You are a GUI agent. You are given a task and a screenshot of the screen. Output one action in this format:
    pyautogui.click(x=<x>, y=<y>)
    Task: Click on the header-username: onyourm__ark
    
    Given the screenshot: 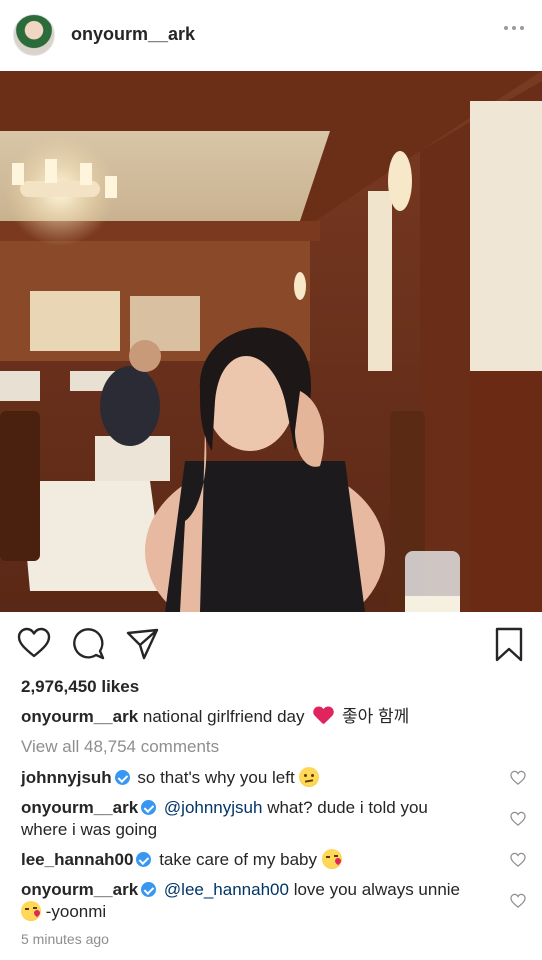 What is the action you would take?
    pyautogui.click(x=133, y=34)
    